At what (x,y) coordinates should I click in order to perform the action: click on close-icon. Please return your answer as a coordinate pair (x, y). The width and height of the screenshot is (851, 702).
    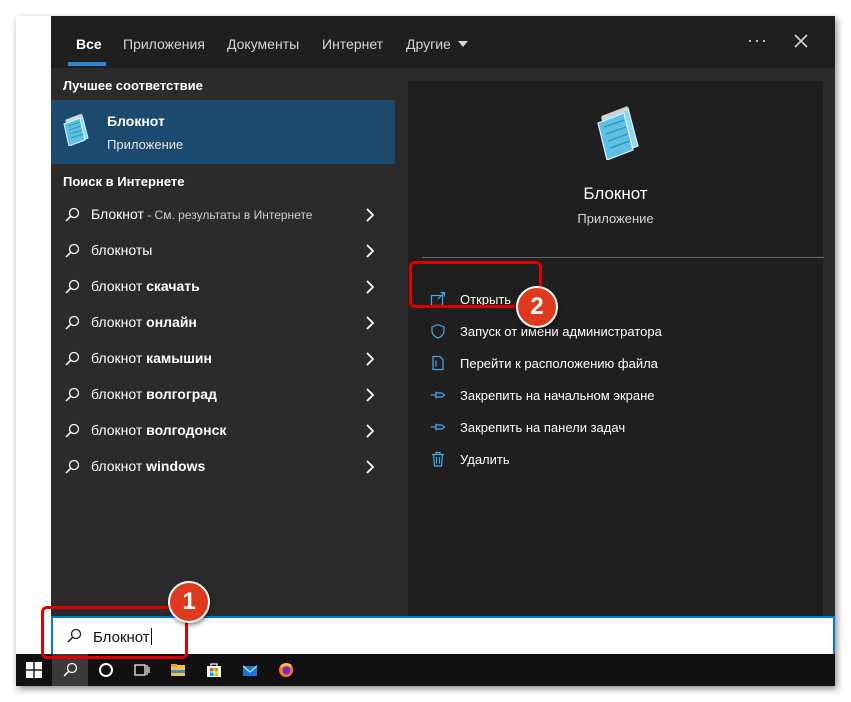
    Looking at the image, I should click on (801, 41).